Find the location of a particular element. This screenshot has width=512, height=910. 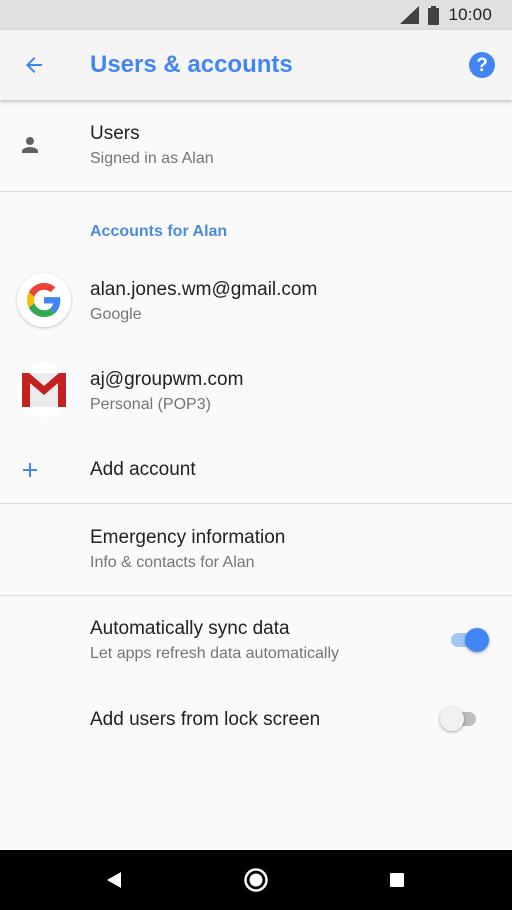

help-icon: ? is located at coordinates (482, 65).